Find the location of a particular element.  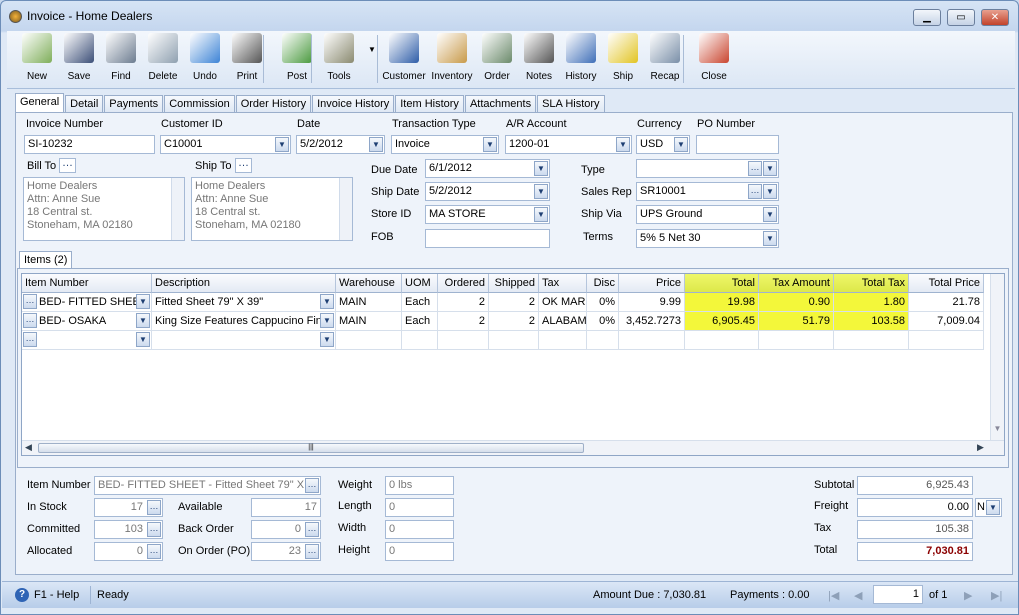

tab-item-history: Item History is located at coordinates (429, 103).